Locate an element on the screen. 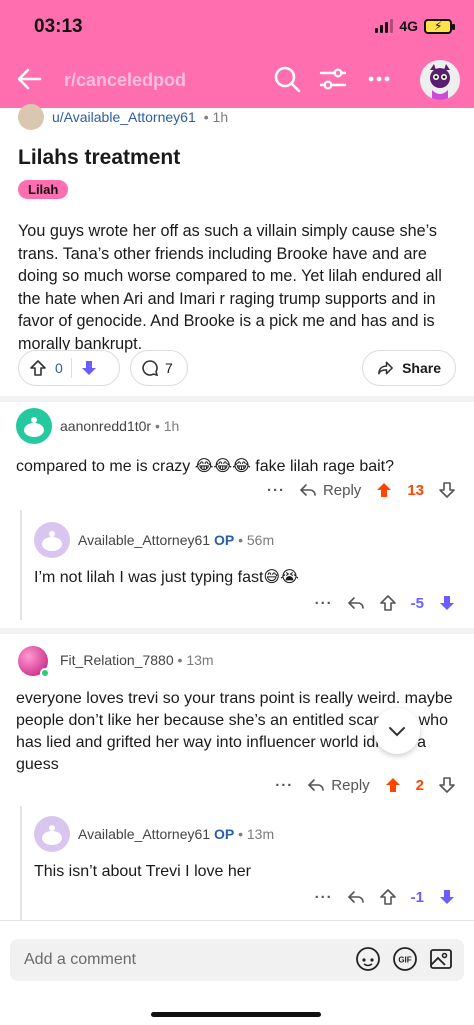 This screenshot has width=474, height=1025. comment-header: Available_Attorney61 OP • 13m is located at coordinates (176, 834).